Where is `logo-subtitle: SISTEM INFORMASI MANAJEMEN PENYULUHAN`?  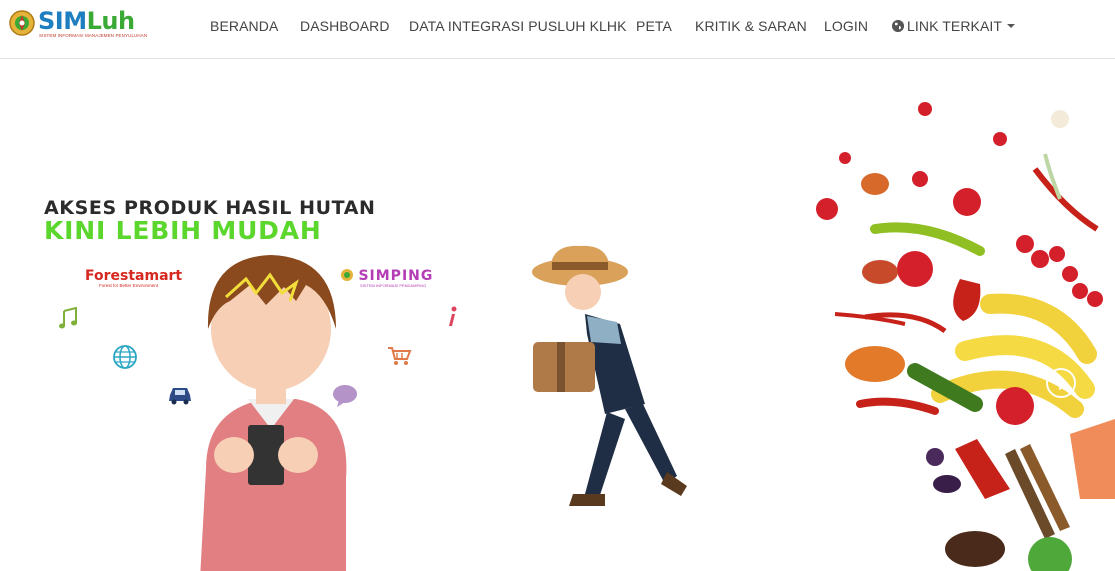
logo-subtitle: SISTEM INFORMASI MANAJEMEN PENYULUHAN is located at coordinates (93, 35).